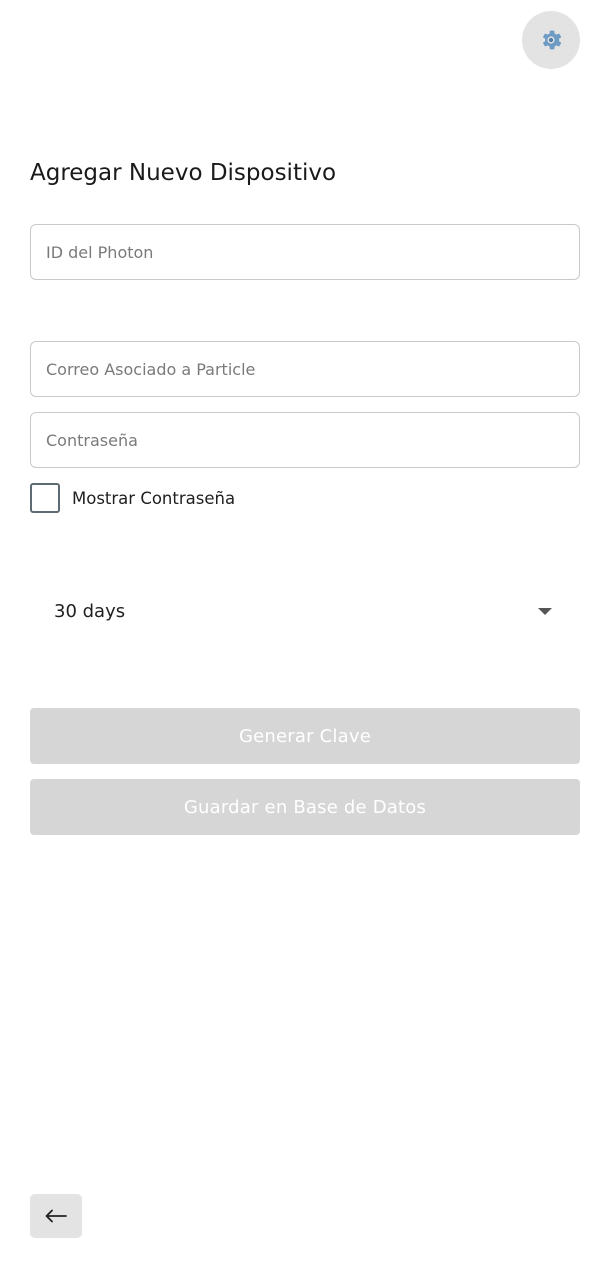 This screenshot has height=1262, width=610. Describe the element at coordinates (183, 173) in the screenshot. I see `page-title: Agregar Nuevo Dispositivo` at that location.